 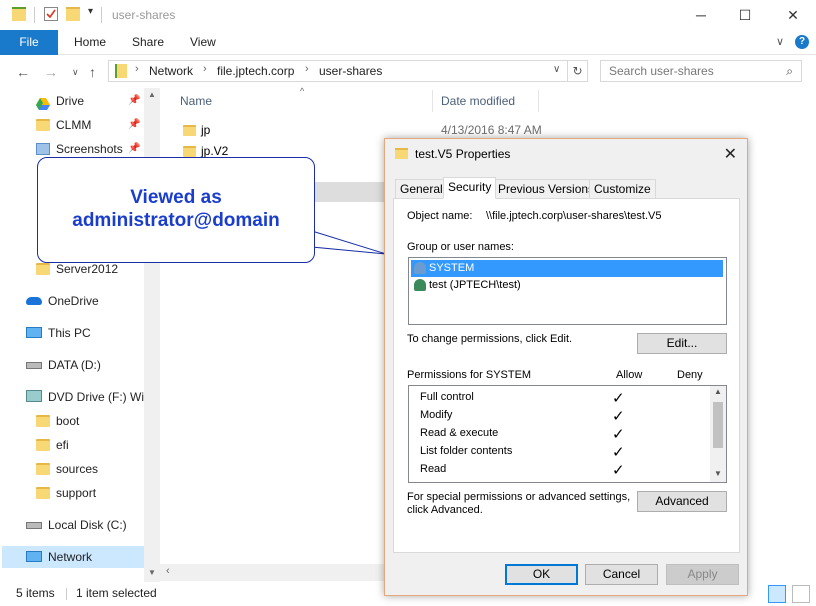 I want to click on tab-security: Security, so click(x=470, y=188).